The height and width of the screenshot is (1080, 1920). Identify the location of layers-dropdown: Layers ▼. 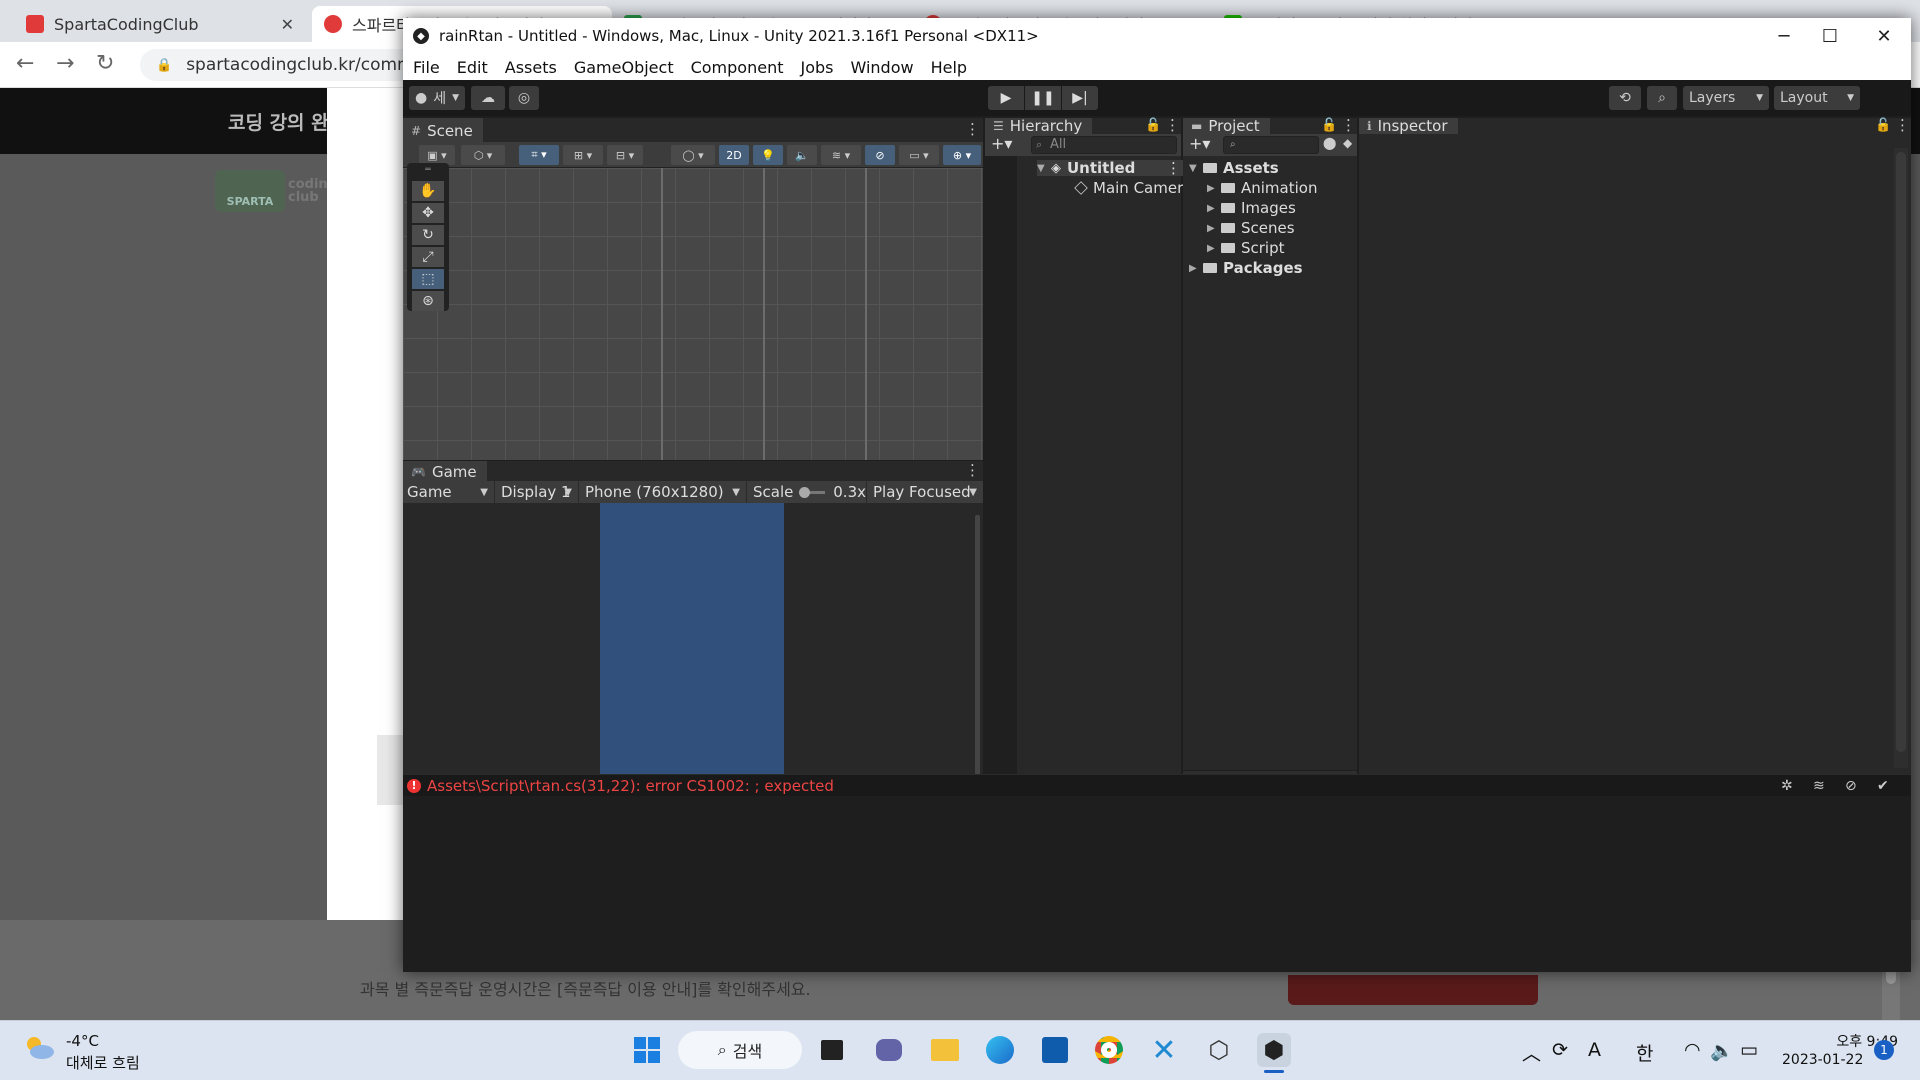
(1726, 98).